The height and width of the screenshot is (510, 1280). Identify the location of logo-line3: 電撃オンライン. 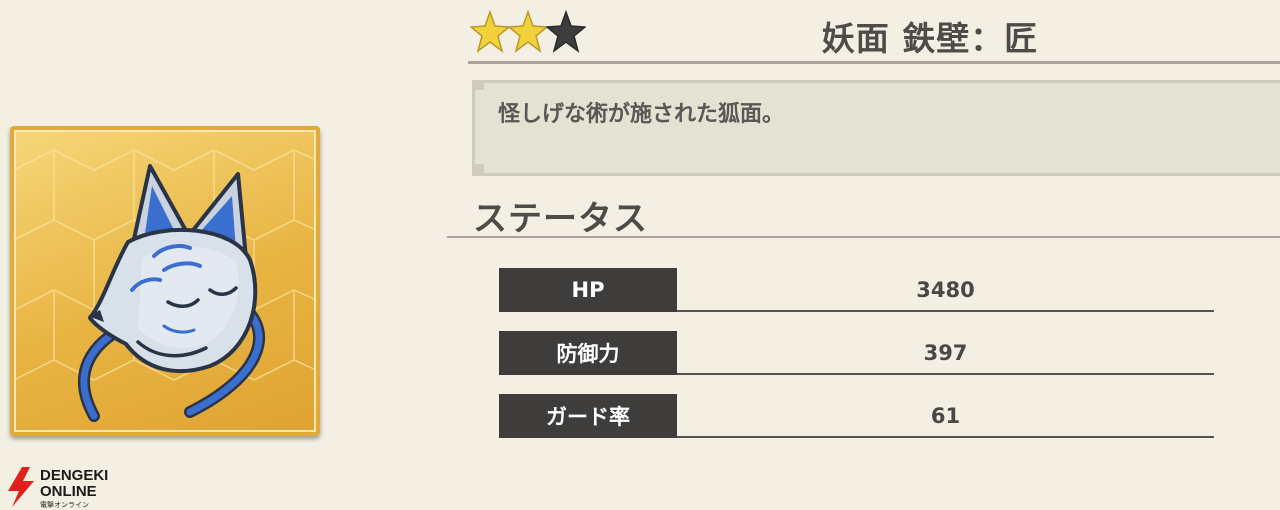
(64, 505).